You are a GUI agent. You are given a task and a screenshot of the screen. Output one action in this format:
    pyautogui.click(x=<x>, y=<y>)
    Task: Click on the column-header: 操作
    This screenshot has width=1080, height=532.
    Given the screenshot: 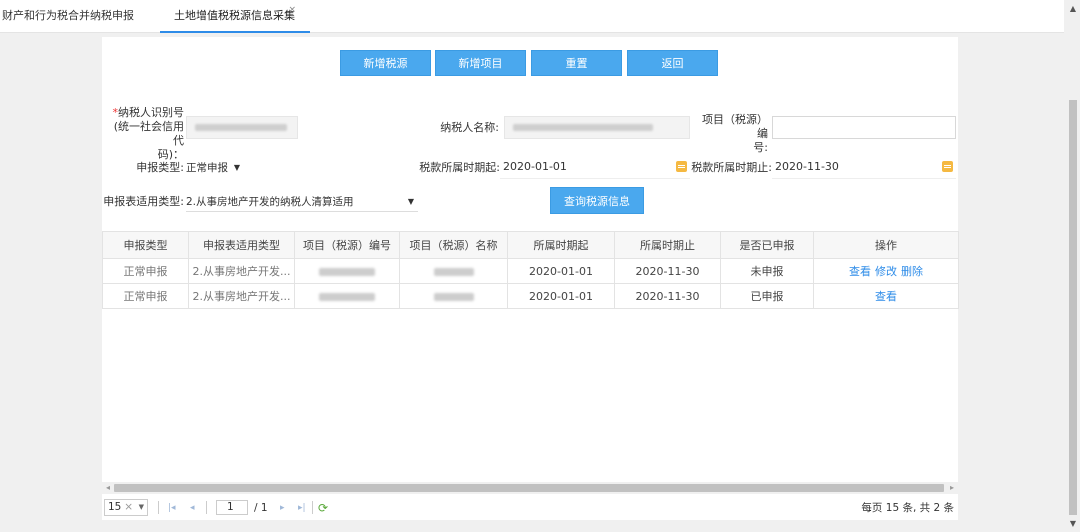 What is the action you would take?
    pyautogui.click(x=886, y=245)
    